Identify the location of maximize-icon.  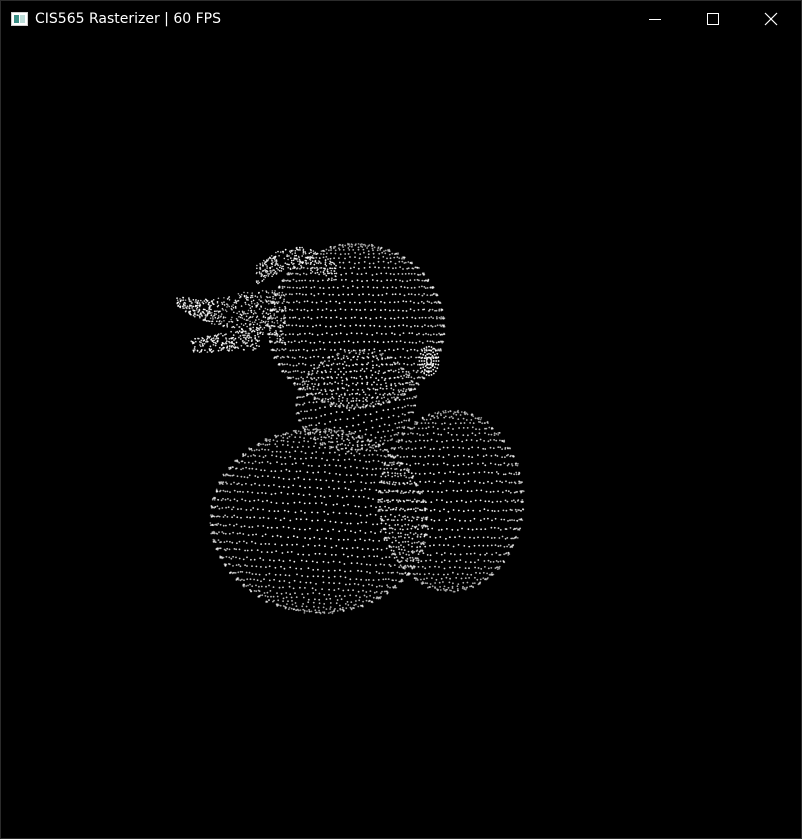
(713, 19).